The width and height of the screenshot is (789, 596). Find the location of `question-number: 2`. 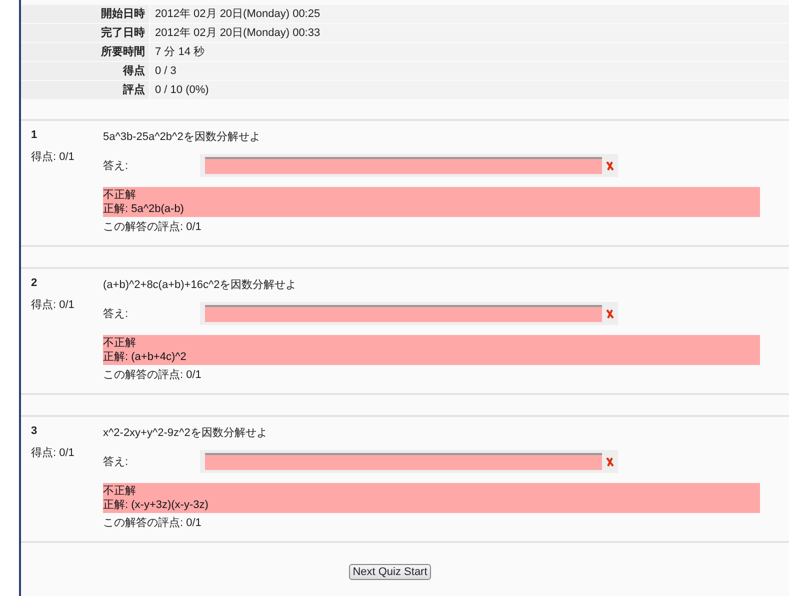

question-number: 2 is located at coordinates (34, 283).